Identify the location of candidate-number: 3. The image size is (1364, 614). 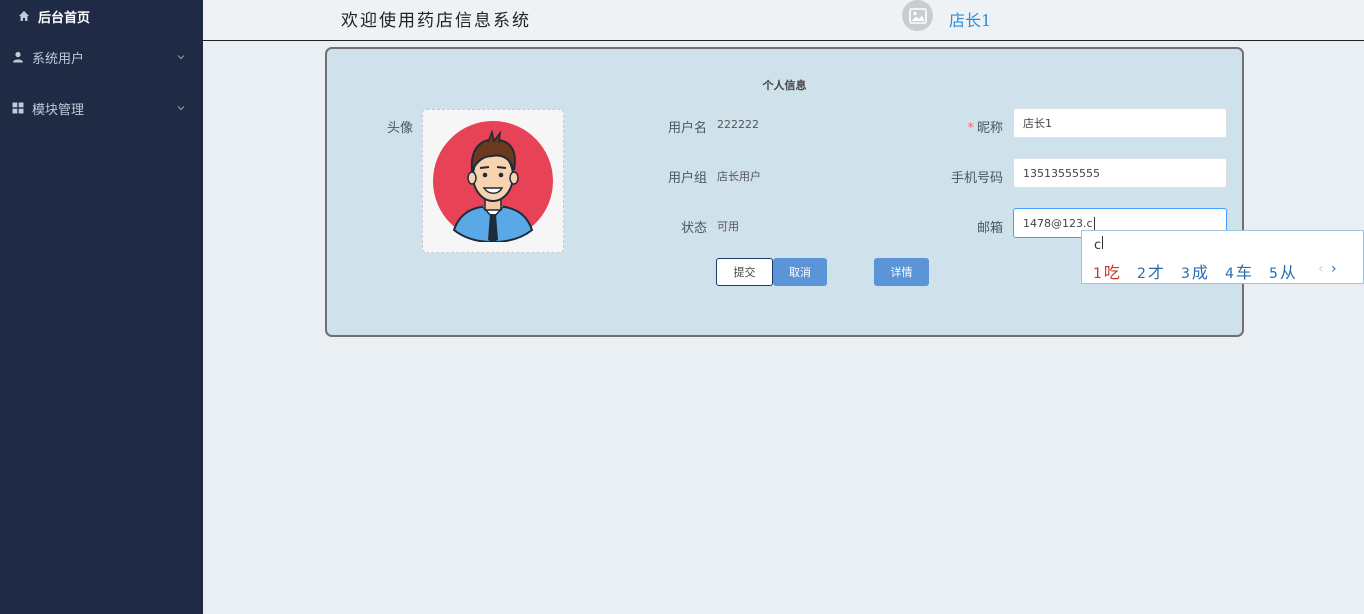
(1185, 274).